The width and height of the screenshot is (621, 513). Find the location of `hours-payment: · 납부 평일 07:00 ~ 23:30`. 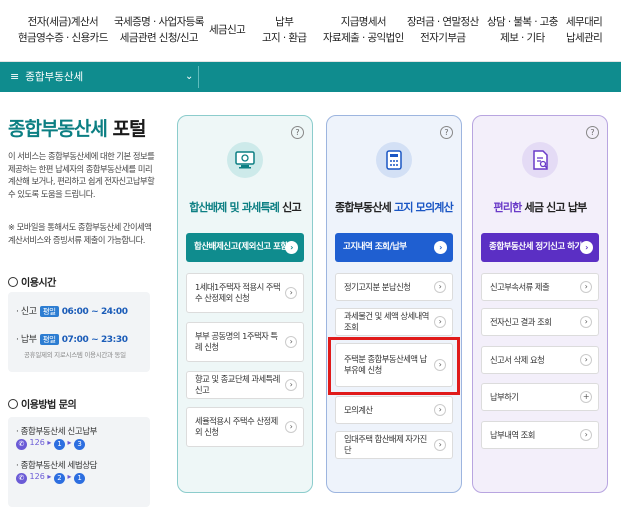

hours-payment: · 납부 평일 07:00 ~ 23:30 is located at coordinates (72, 339).